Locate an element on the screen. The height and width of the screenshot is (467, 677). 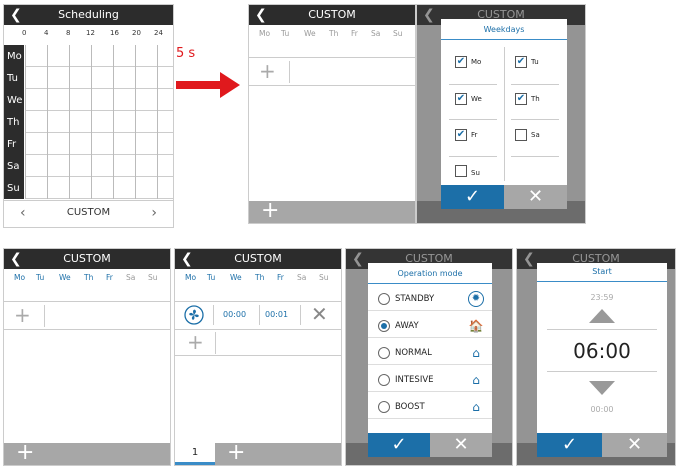
checkbox-th: ✔ is located at coordinates (521, 99).